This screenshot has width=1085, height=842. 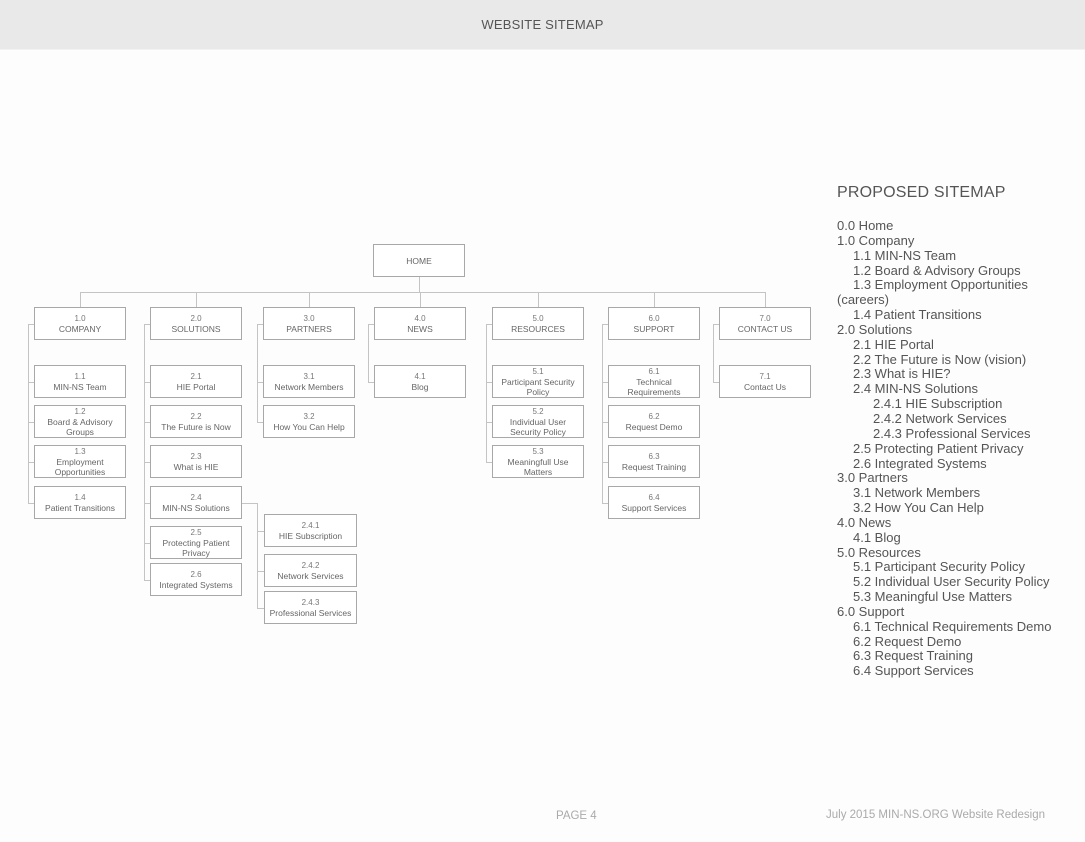 I want to click on section-node-support: 6.0 SUPPORT, so click(x=654, y=323).